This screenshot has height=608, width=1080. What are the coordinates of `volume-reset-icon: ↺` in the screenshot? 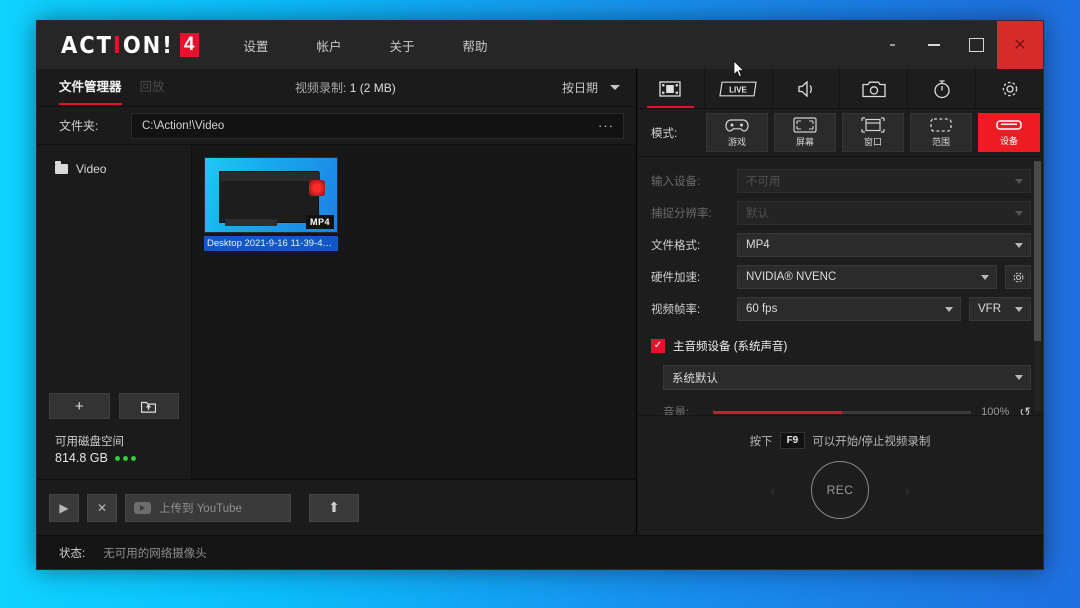 It's located at (1025, 410).